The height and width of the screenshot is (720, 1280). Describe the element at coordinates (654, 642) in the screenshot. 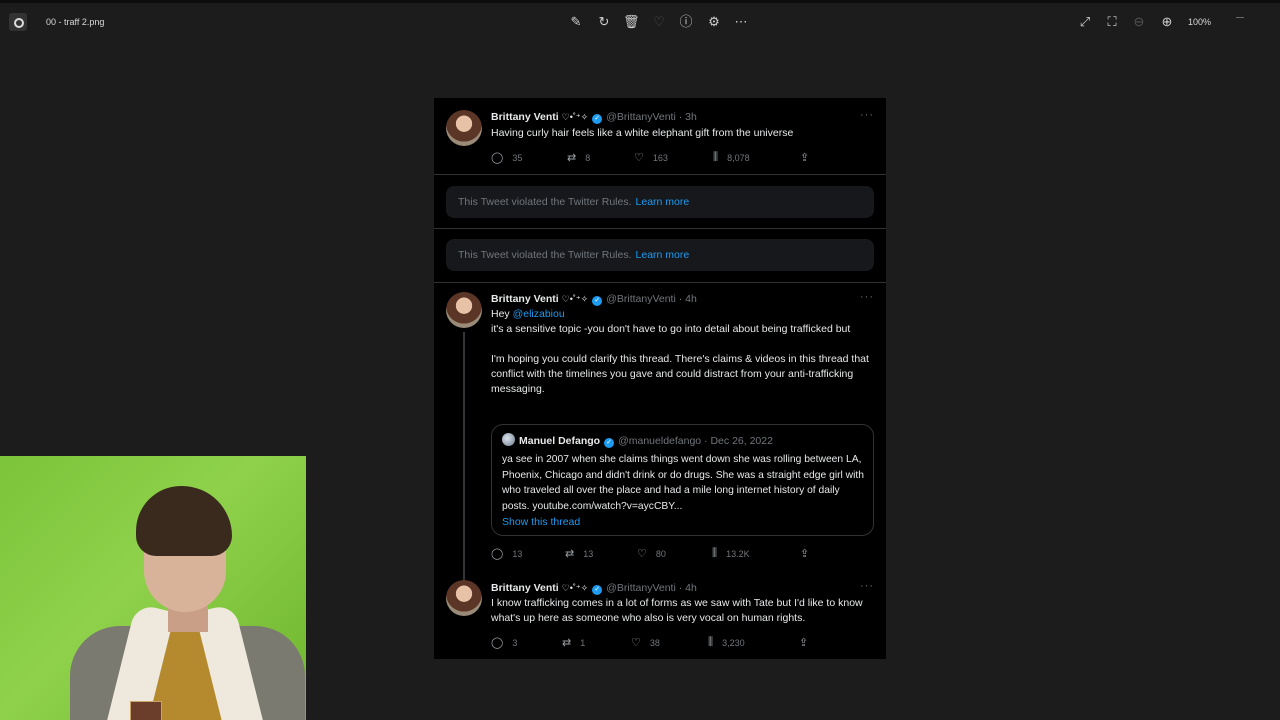

I see `like-count: 38` at that location.